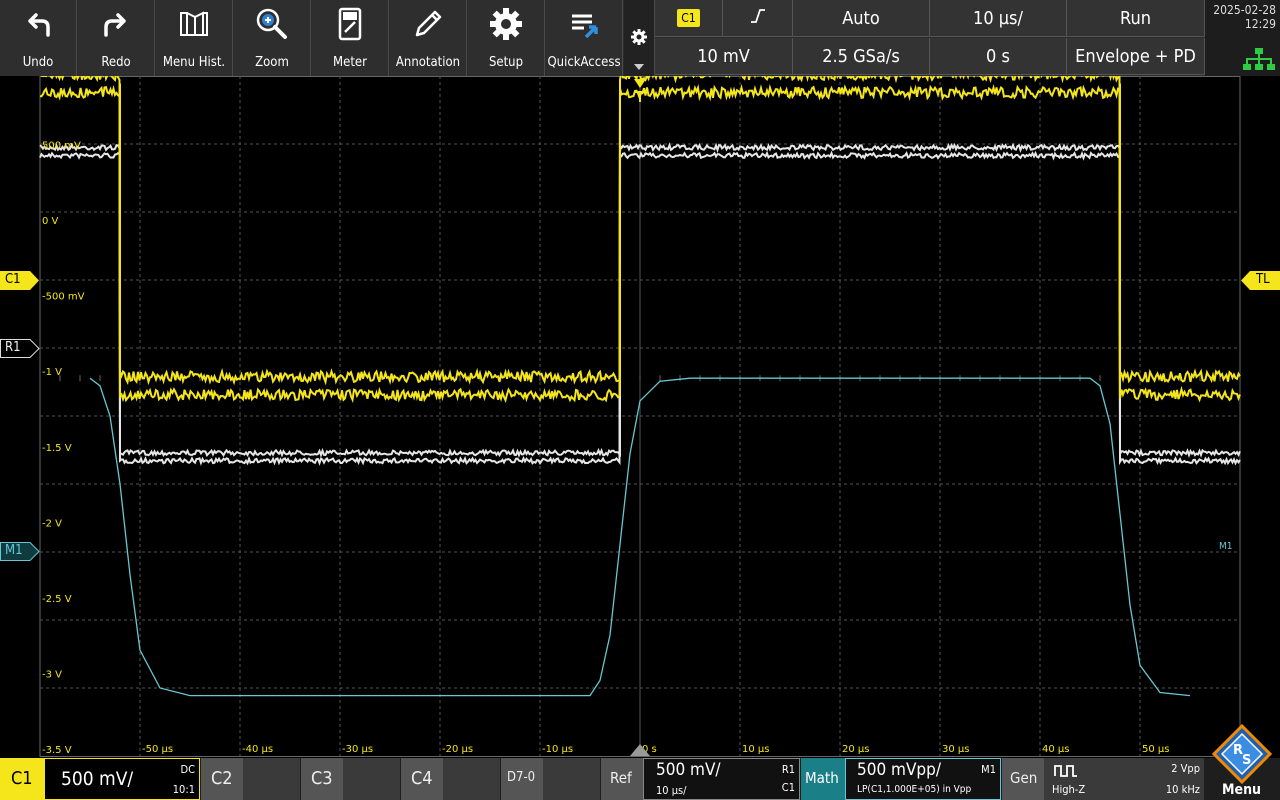 This screenshot has width=1280, height=800. Describe the element at coordinates (585, 26) in the screenshot. I see `quick-access-icon` at that location.